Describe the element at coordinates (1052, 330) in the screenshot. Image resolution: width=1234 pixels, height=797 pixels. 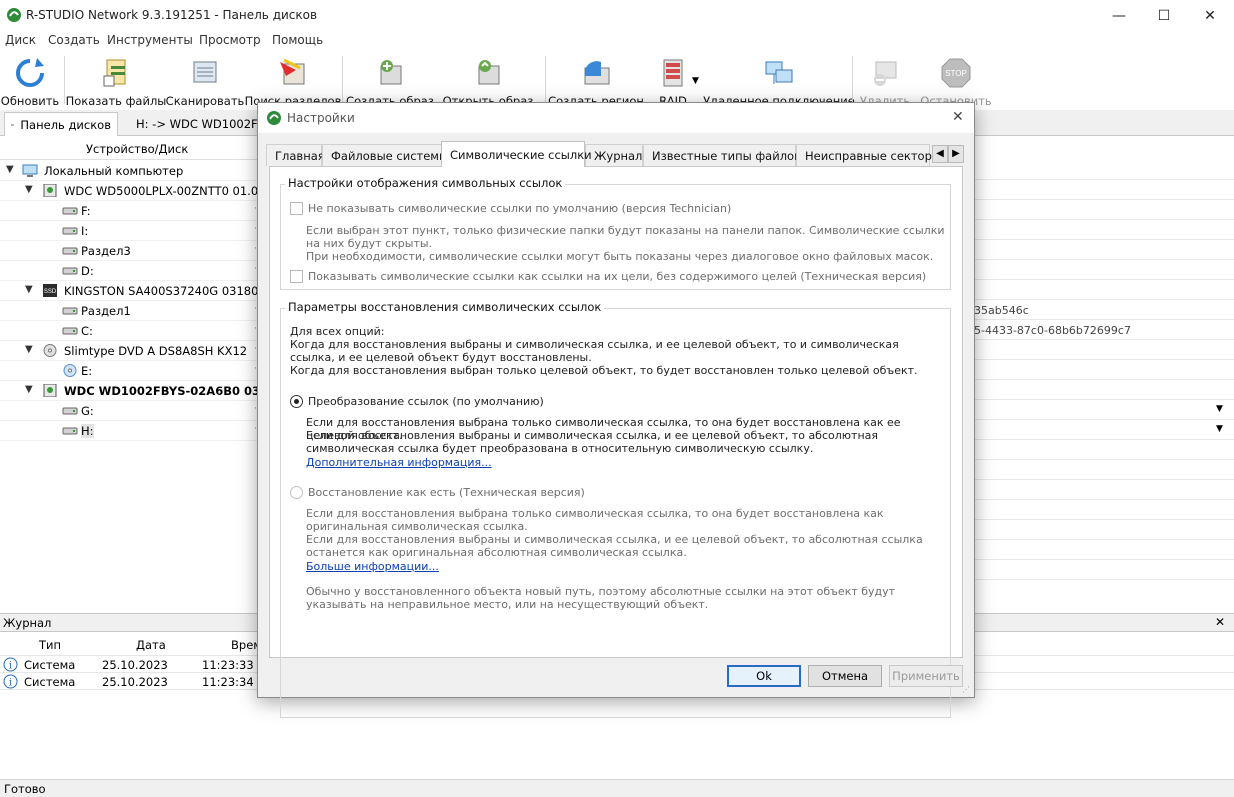
I see `property-value-fragment: 5-4433-87c0-68b6b72699c7` at that location.